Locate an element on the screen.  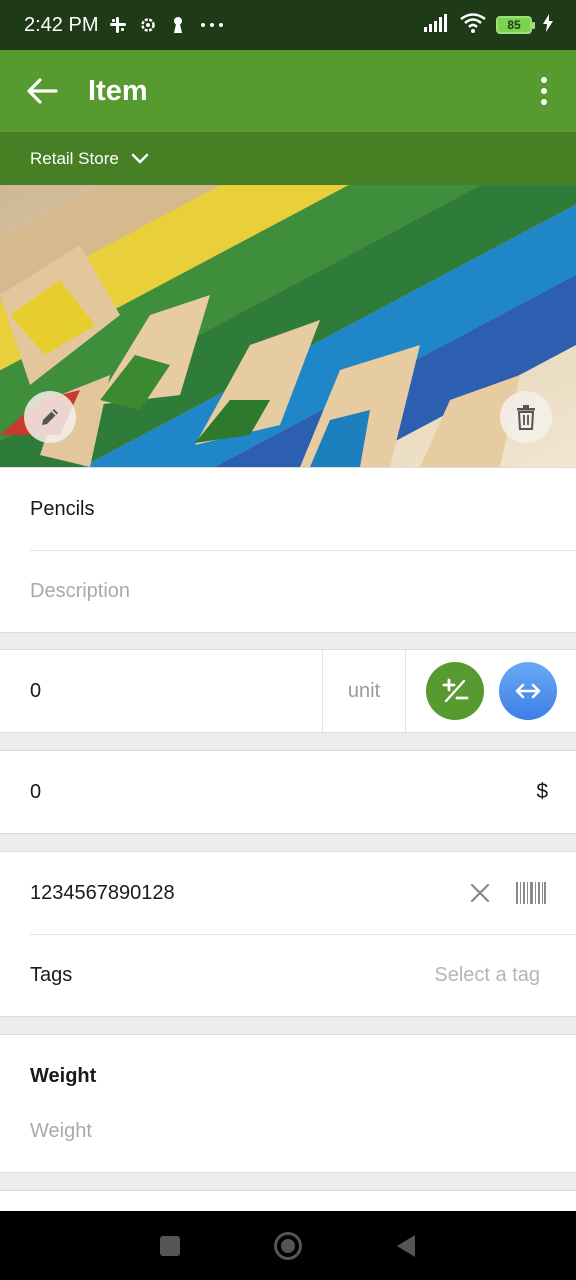
swap-horizontal-icon is located at coordinates (527, 691).